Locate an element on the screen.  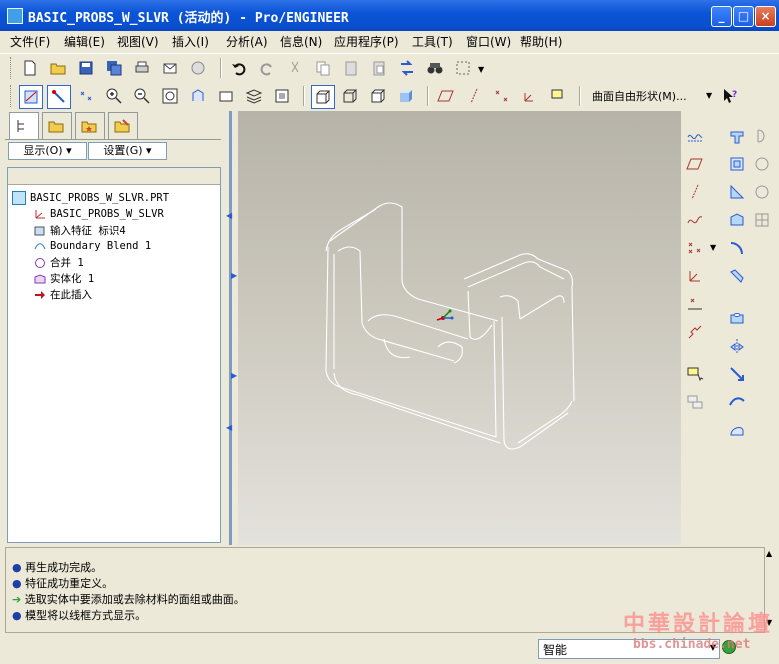
menu-info: 信息(N) is located at coordinates (301, 41).